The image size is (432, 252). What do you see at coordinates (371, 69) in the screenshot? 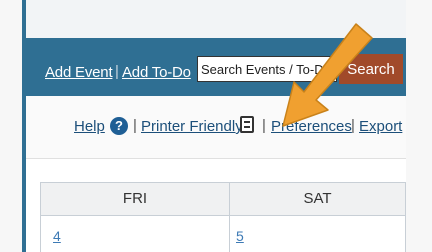
I see `search-button: Search` at bounding box center [371, 69].